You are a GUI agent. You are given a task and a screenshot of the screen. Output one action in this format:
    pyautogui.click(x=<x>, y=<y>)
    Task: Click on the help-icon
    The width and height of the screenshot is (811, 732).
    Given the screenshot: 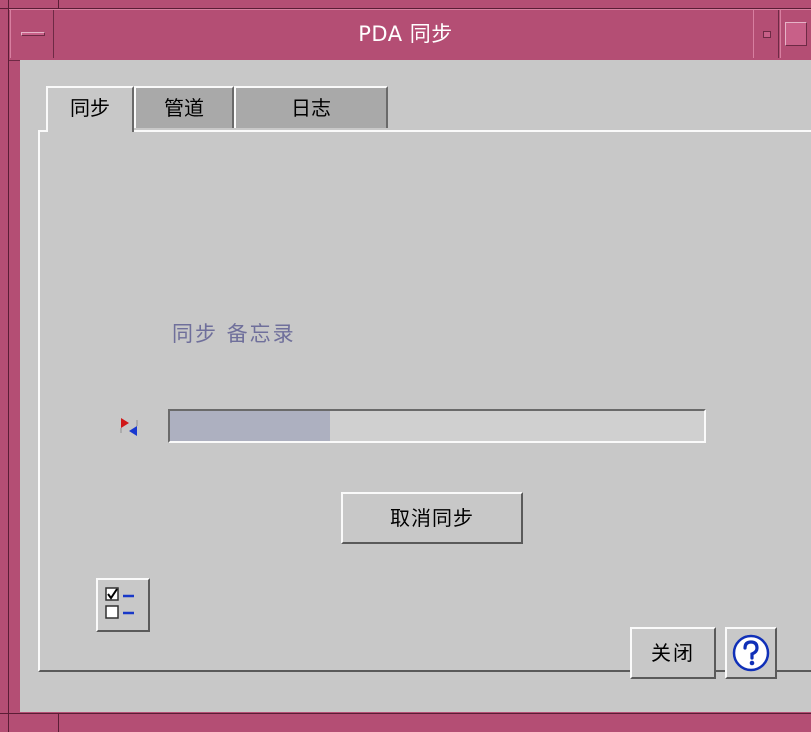 What is the action you would take?
    pyautogui.click(x=751, y=653)
    